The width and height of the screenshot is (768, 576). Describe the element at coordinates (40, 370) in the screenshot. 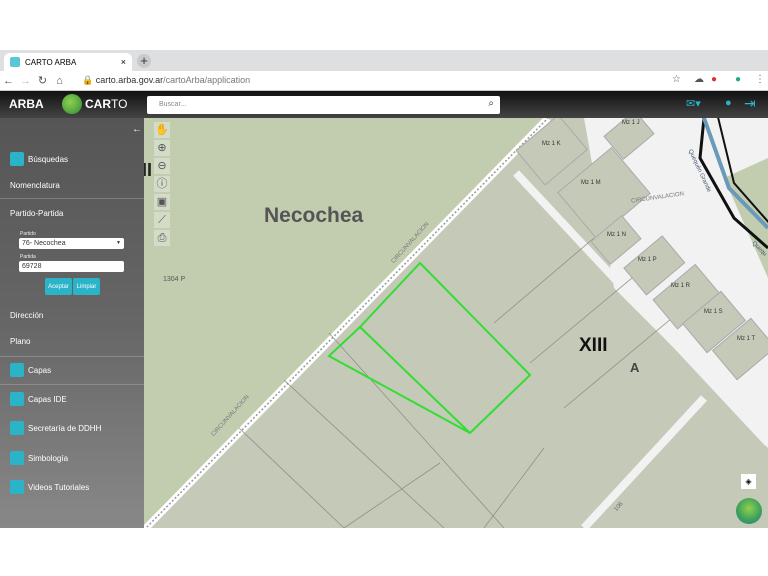

I see `label: Capas` at that location.